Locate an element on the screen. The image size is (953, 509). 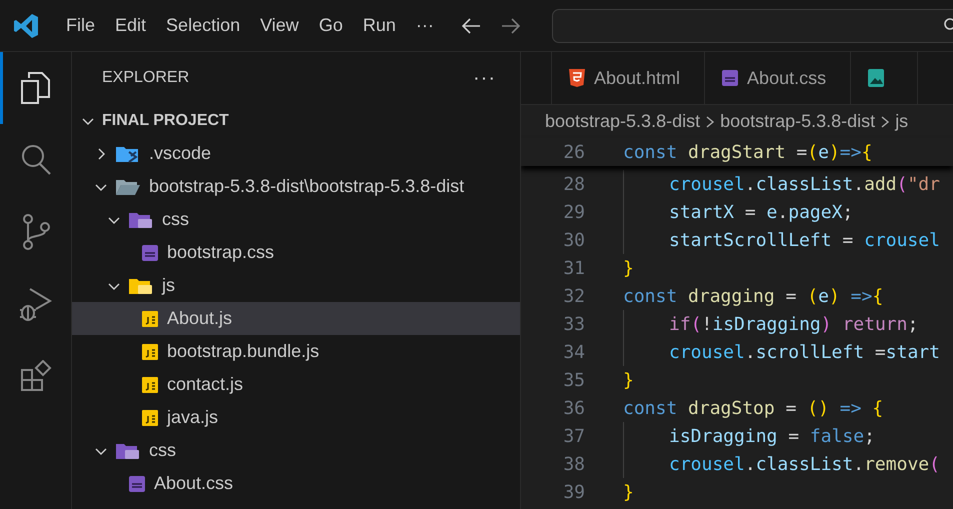
code-line: const dragging = (e) =>{ is located at coordinates (753, 296).